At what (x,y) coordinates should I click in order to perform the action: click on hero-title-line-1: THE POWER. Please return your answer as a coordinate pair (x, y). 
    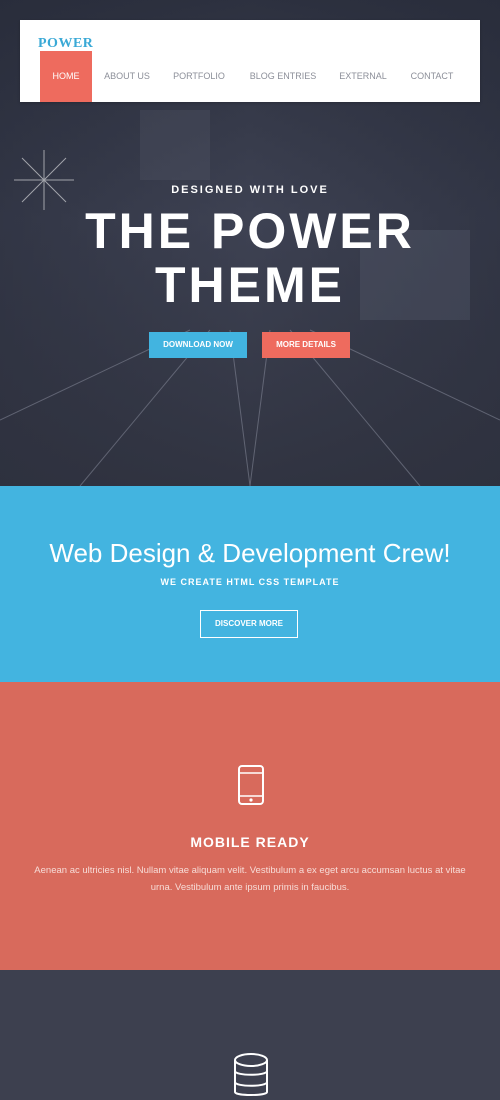
    Looking at the image, I should click on (250, 231).